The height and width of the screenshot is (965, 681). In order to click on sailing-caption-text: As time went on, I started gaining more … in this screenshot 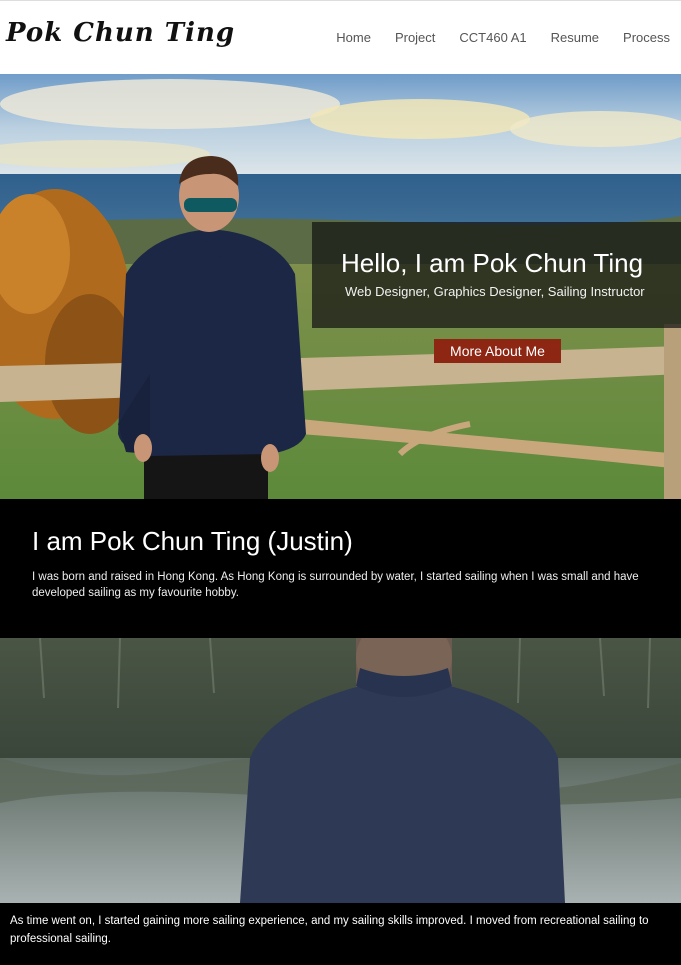, I will do `click(329, 930)`.